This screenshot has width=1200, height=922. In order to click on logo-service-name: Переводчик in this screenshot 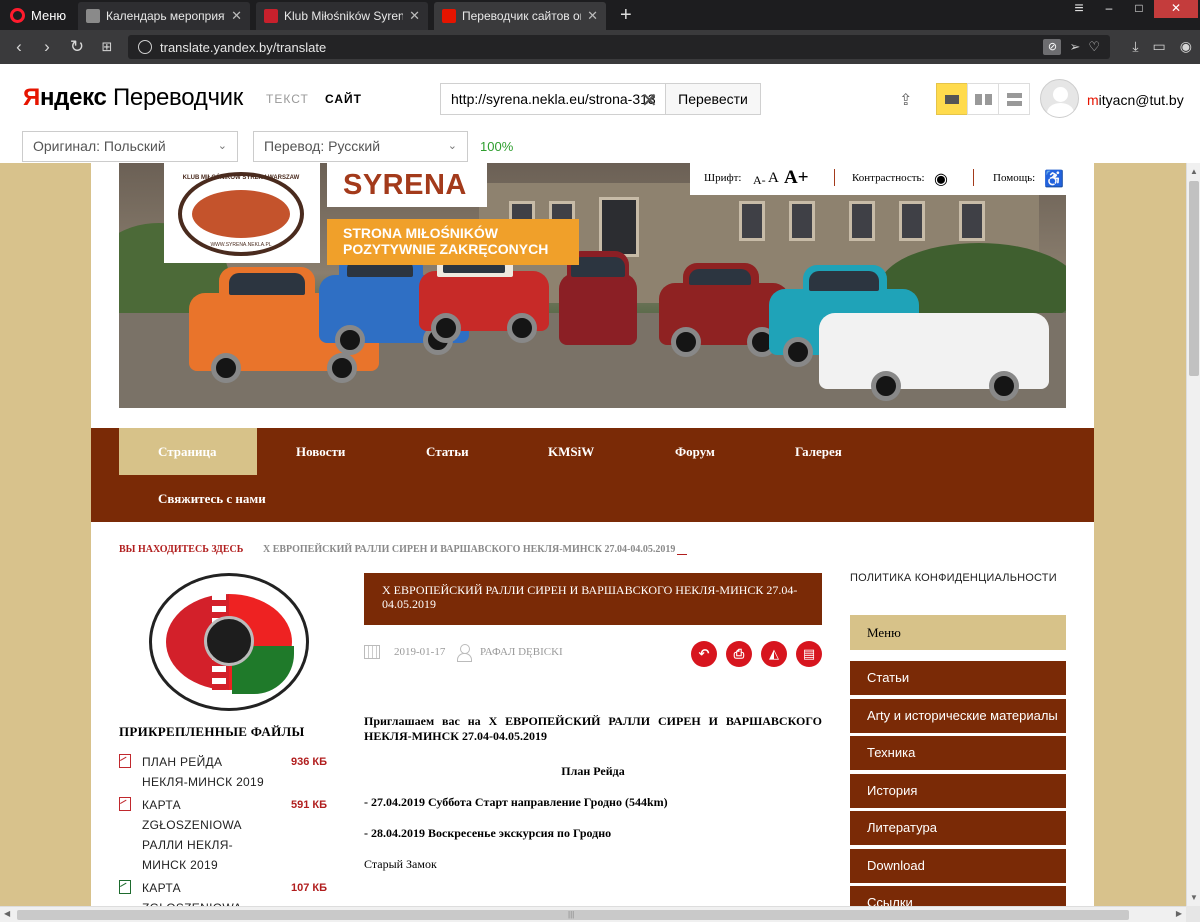, I will do `click(174, 97)`.